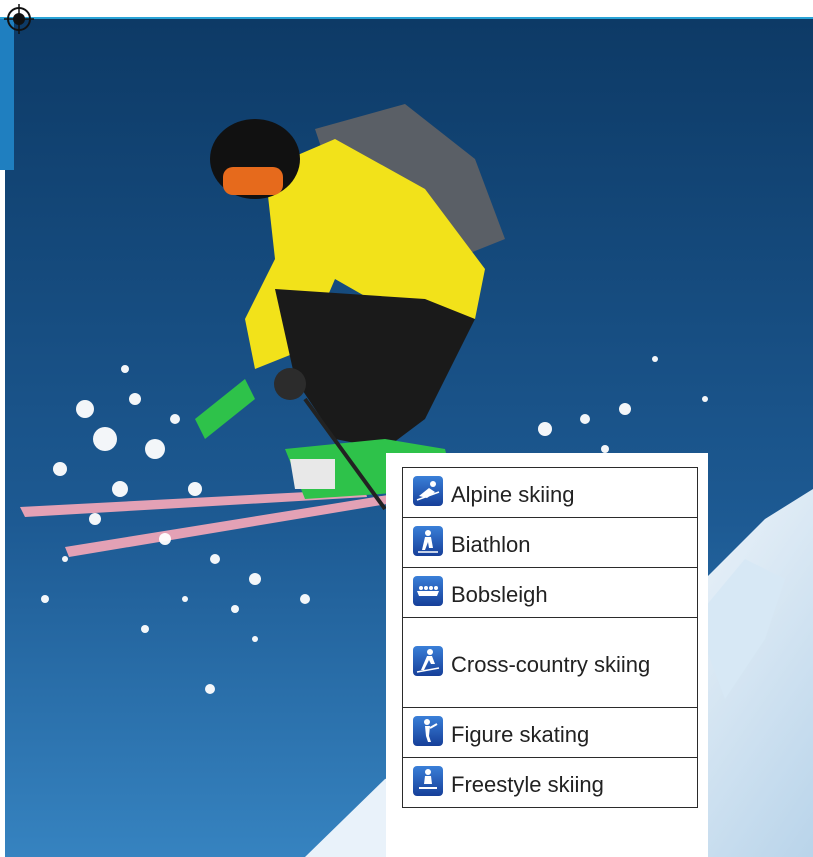  Describe the element at coordinates (428, 591) in the screenshot. I see `bobsleigh-icon` at that location.